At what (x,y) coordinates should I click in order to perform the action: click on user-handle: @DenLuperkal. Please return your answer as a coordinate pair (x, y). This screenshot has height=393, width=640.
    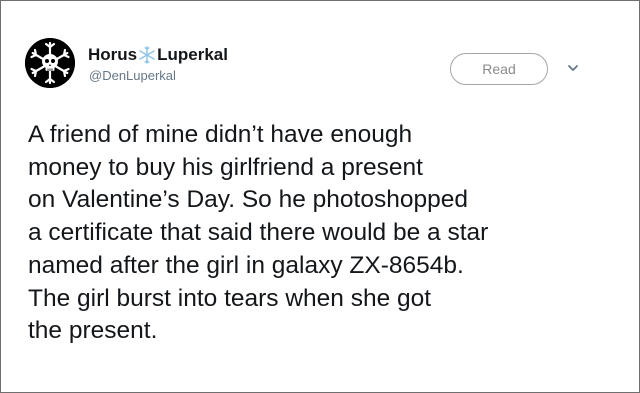
    Looking at the image, I should click on (132, 75).